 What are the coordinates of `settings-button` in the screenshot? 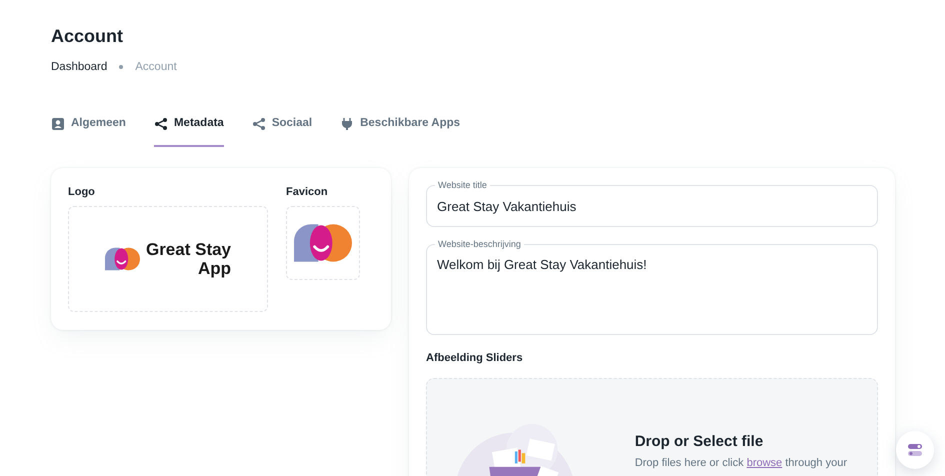 It's located at (915, 450).